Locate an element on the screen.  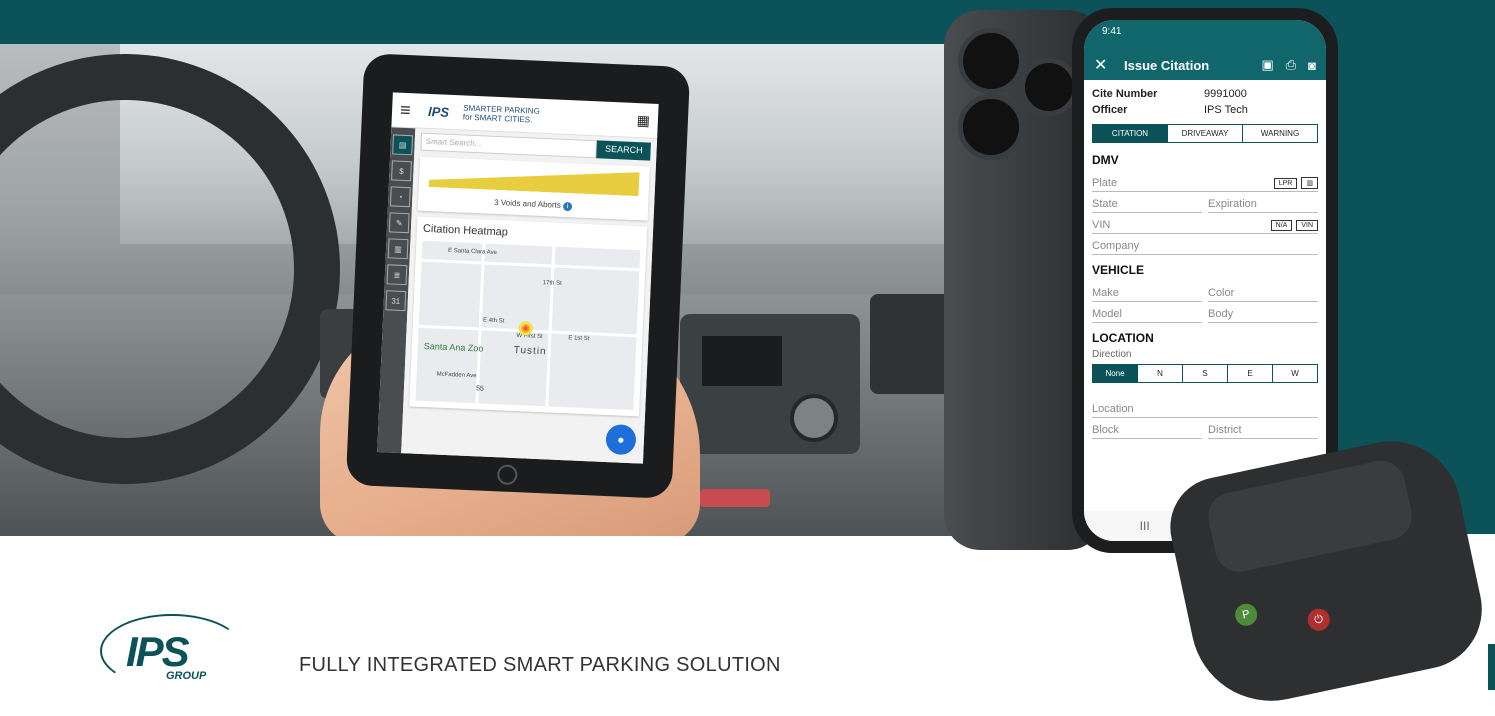
close-icon: ✕ is located at coordinates (1109, 65).